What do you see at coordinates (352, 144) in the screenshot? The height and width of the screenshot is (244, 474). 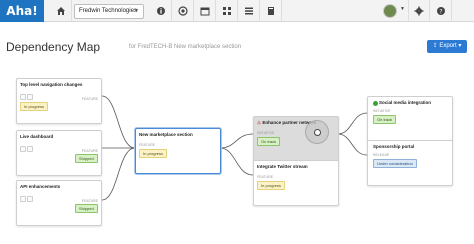 I see `link-c5-c8` at bounding box center [352, 144].